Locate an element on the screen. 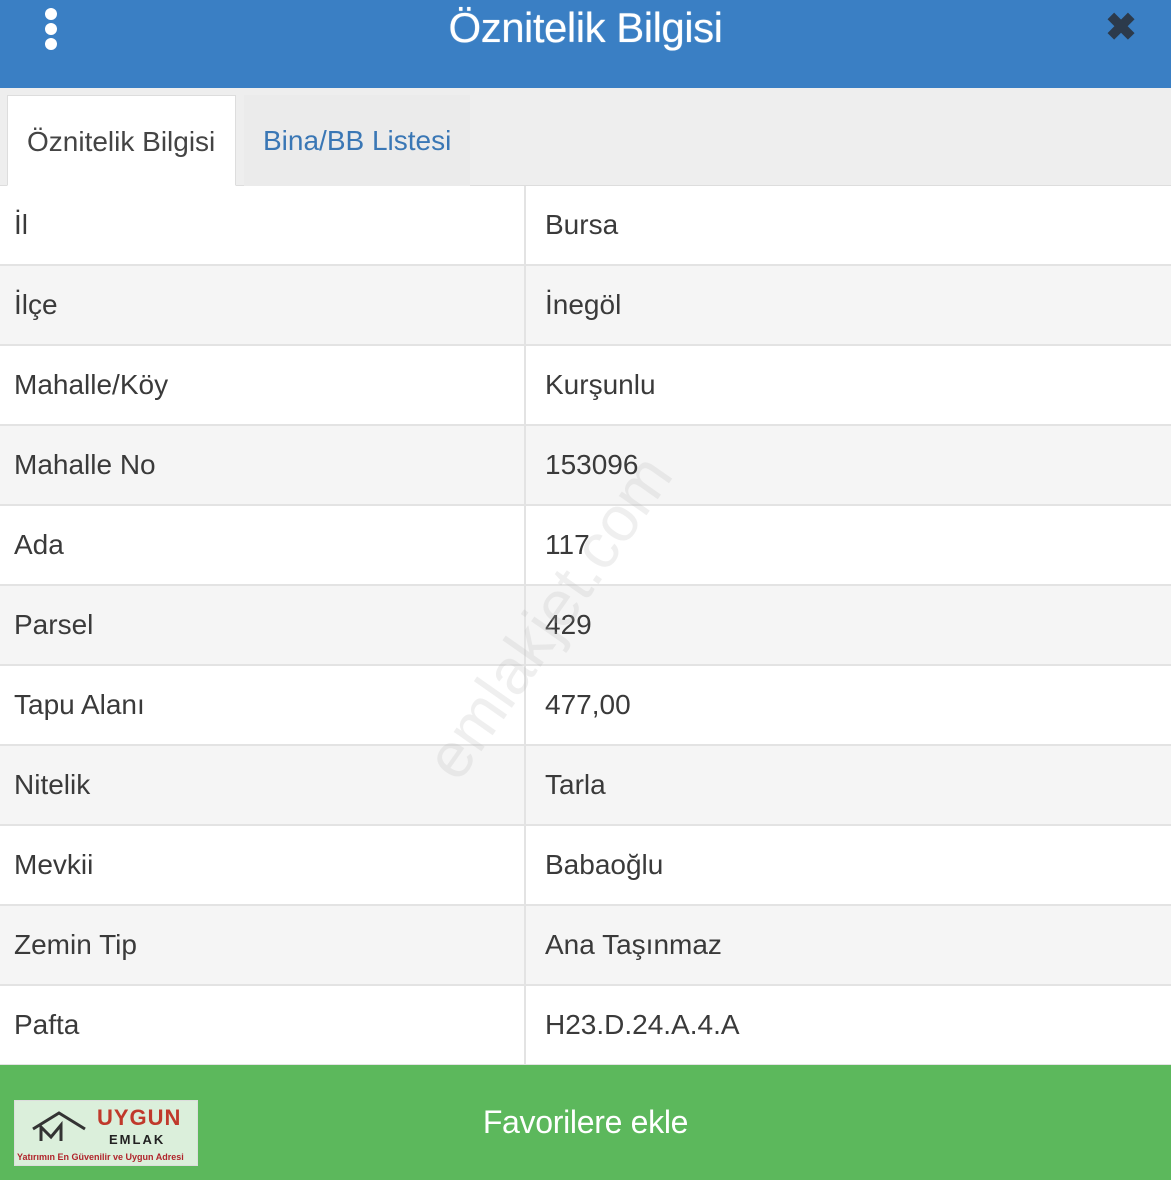 The height and width of the screenshot is (1180, 1171). dialog-title: Öznitelik Bilgisi is located at coordinates (585, 27).